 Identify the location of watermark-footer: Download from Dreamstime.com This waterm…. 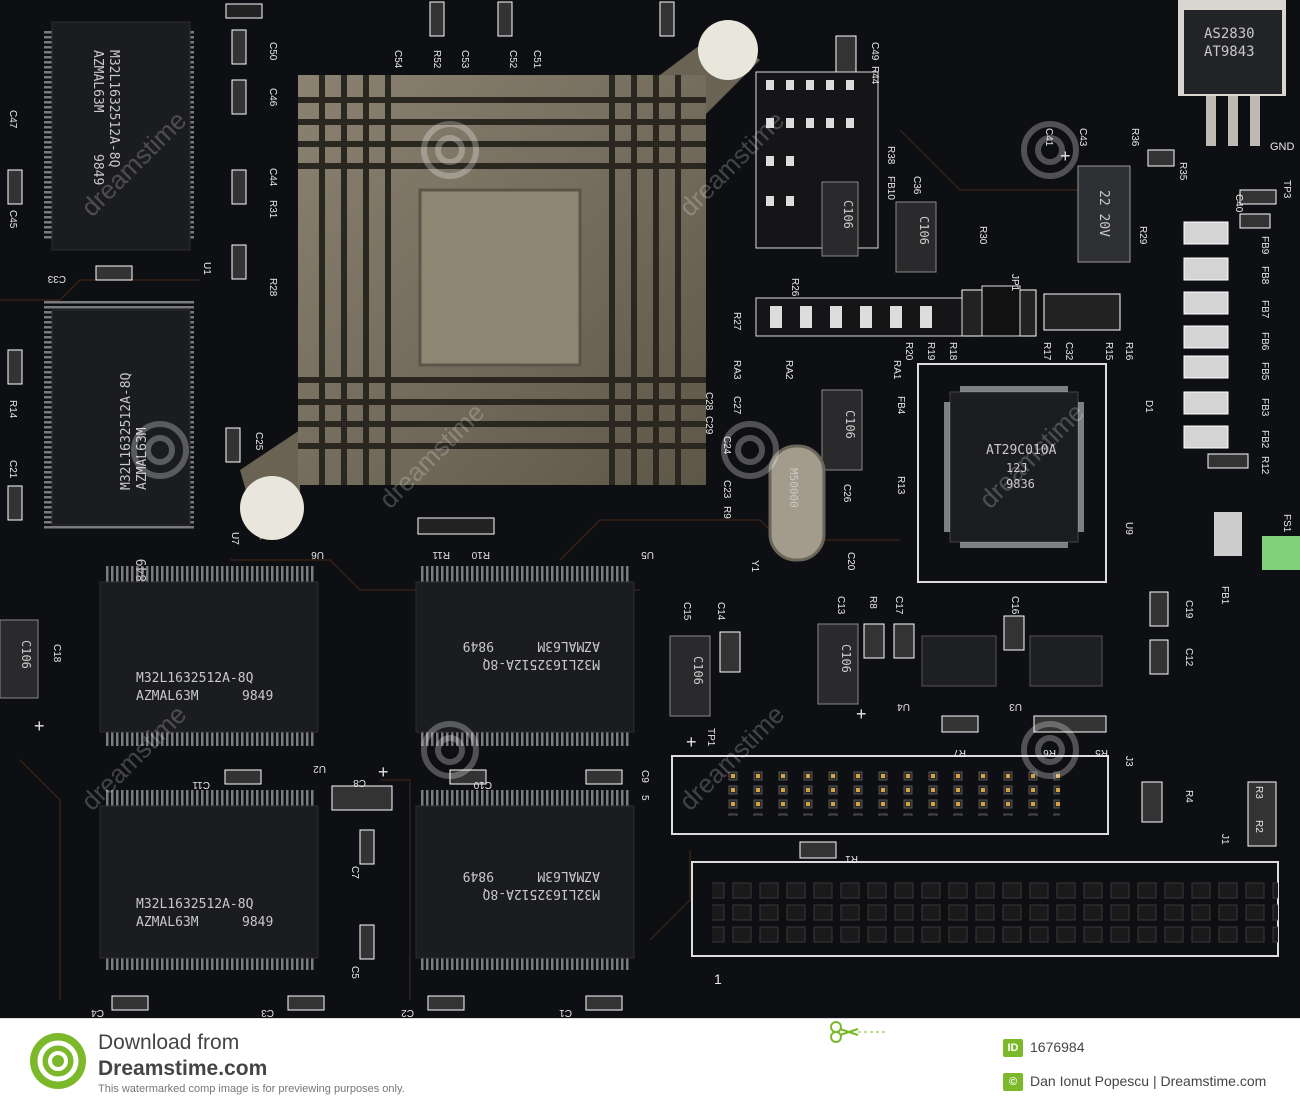
(650, 1063).